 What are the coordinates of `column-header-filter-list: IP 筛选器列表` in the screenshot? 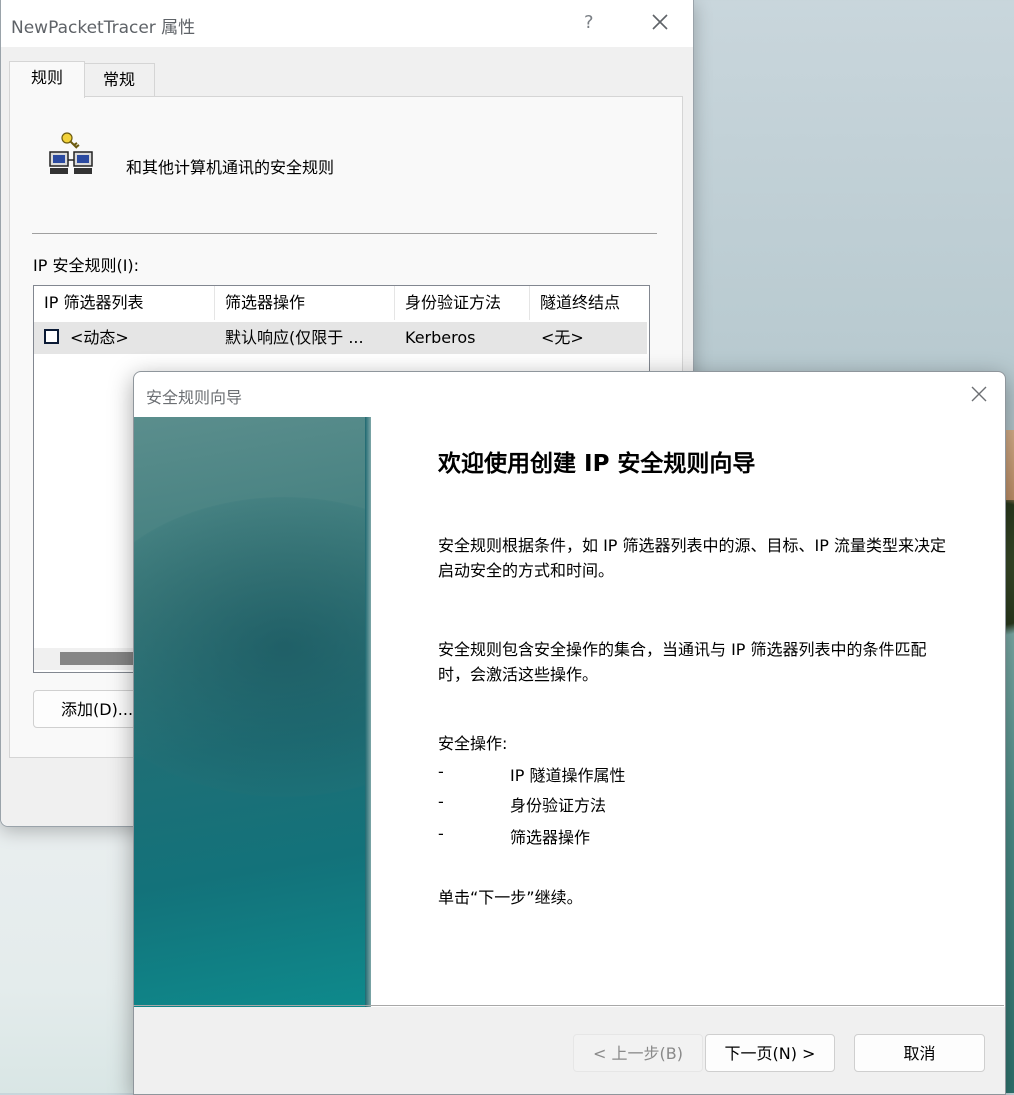 It's located at (124, 303).